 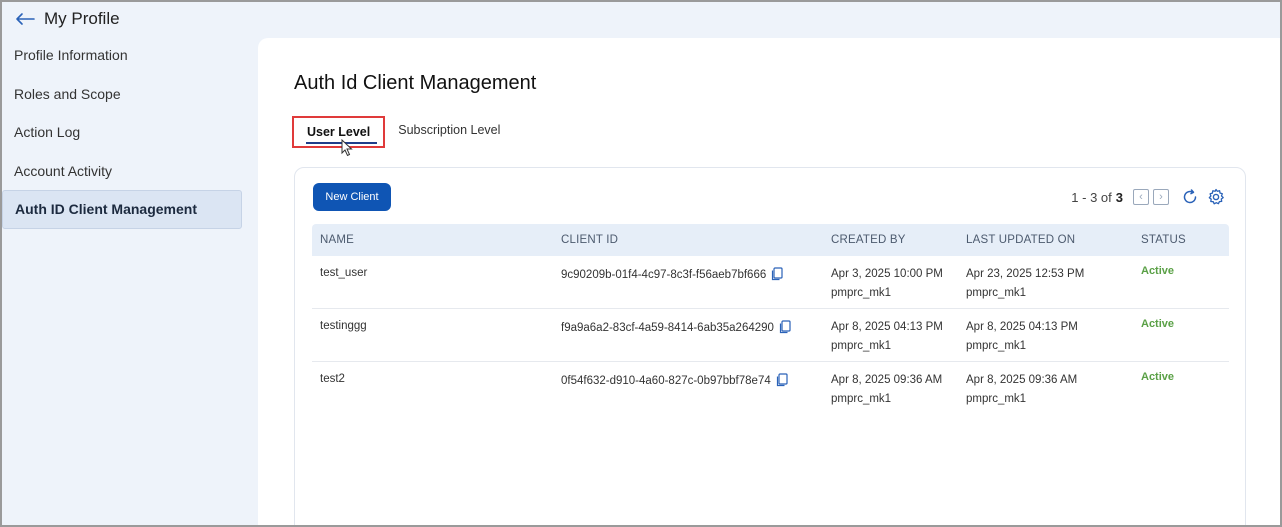 I want to click on sidebar-item-profile-information: Profile Information, so click(x=127, y=55).